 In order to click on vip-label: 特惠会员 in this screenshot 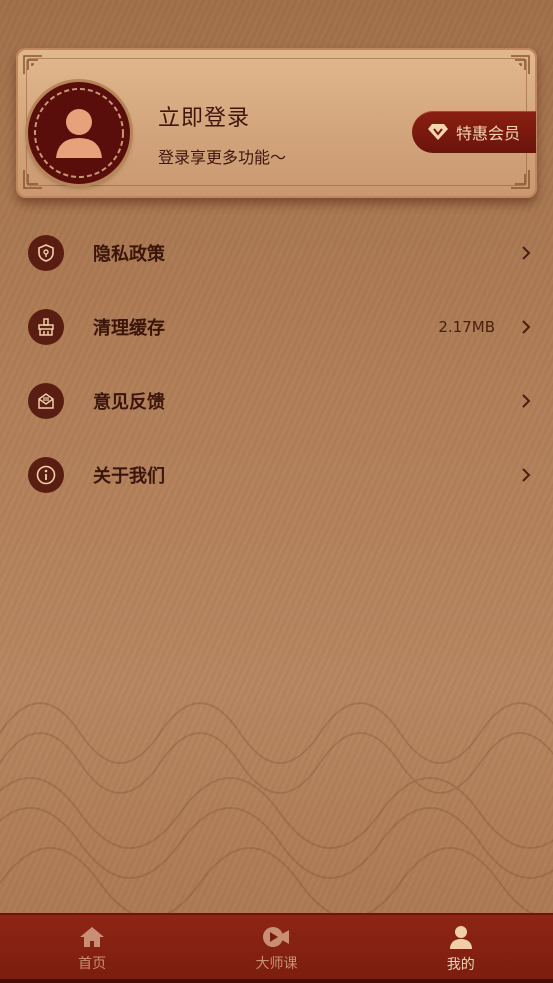, I will do `click(488, 133)`.